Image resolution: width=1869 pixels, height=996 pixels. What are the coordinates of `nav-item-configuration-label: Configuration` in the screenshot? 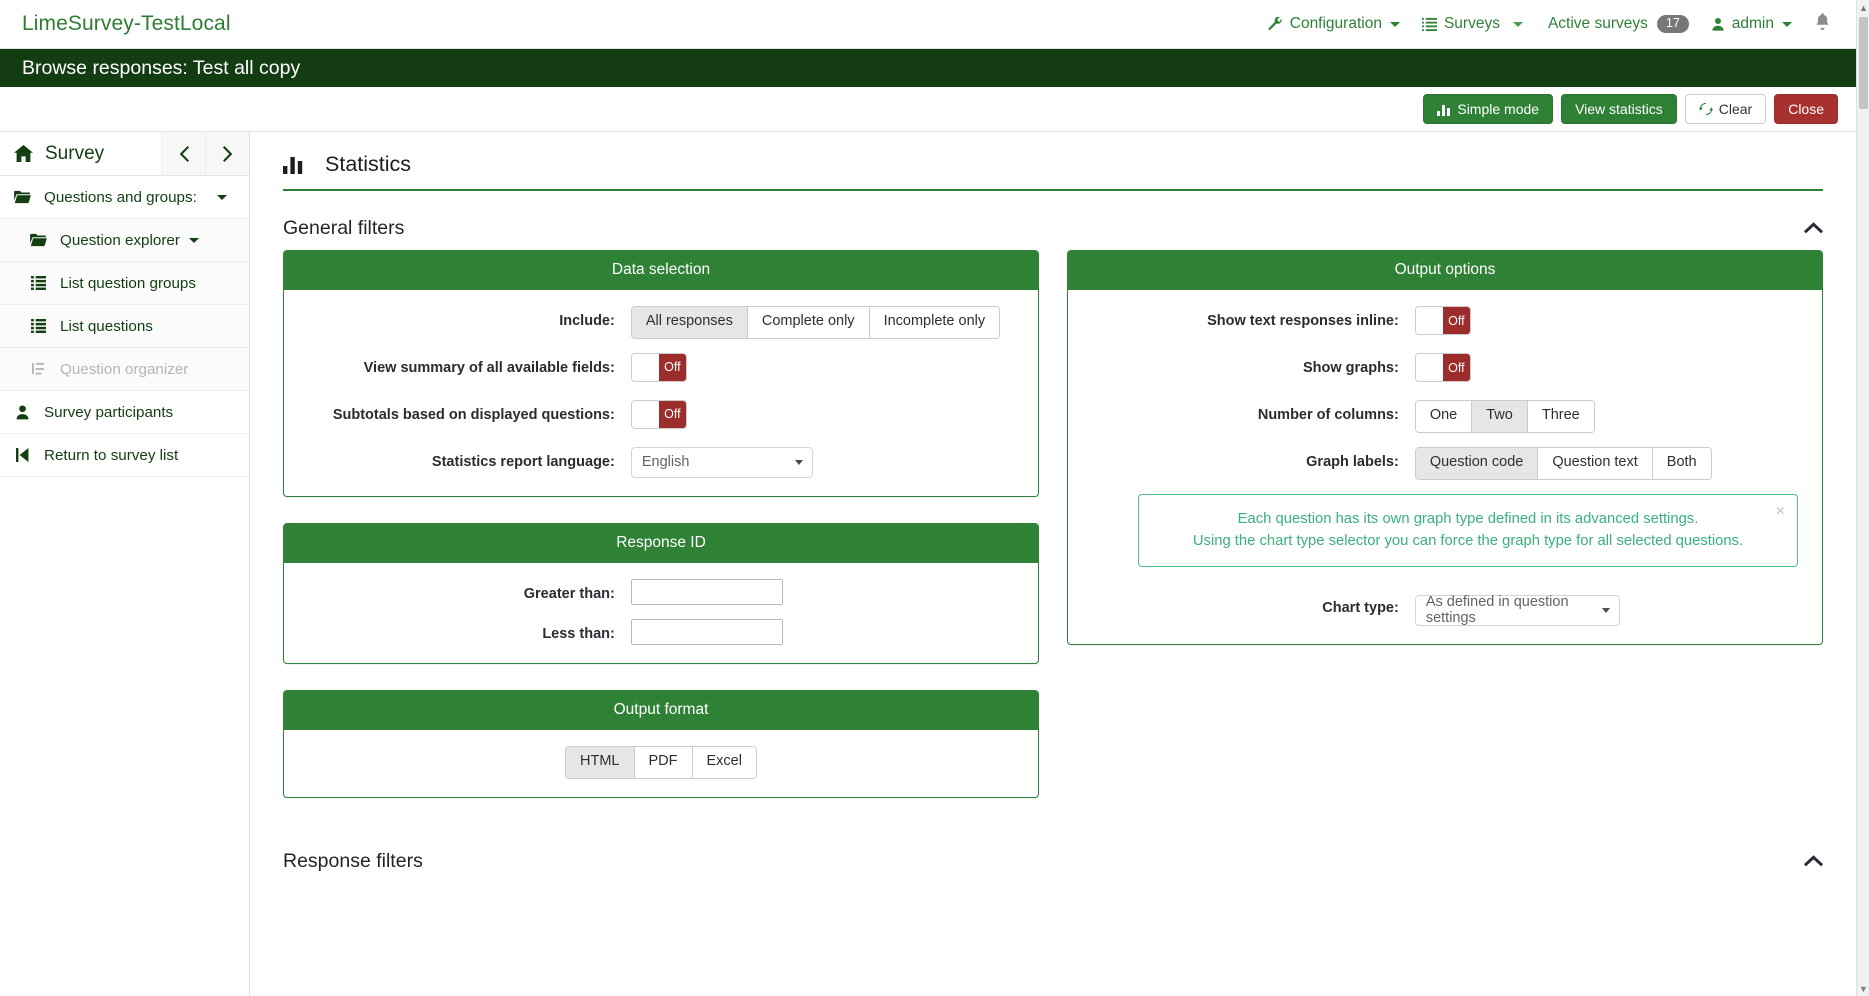 It's located at (1335, 23).